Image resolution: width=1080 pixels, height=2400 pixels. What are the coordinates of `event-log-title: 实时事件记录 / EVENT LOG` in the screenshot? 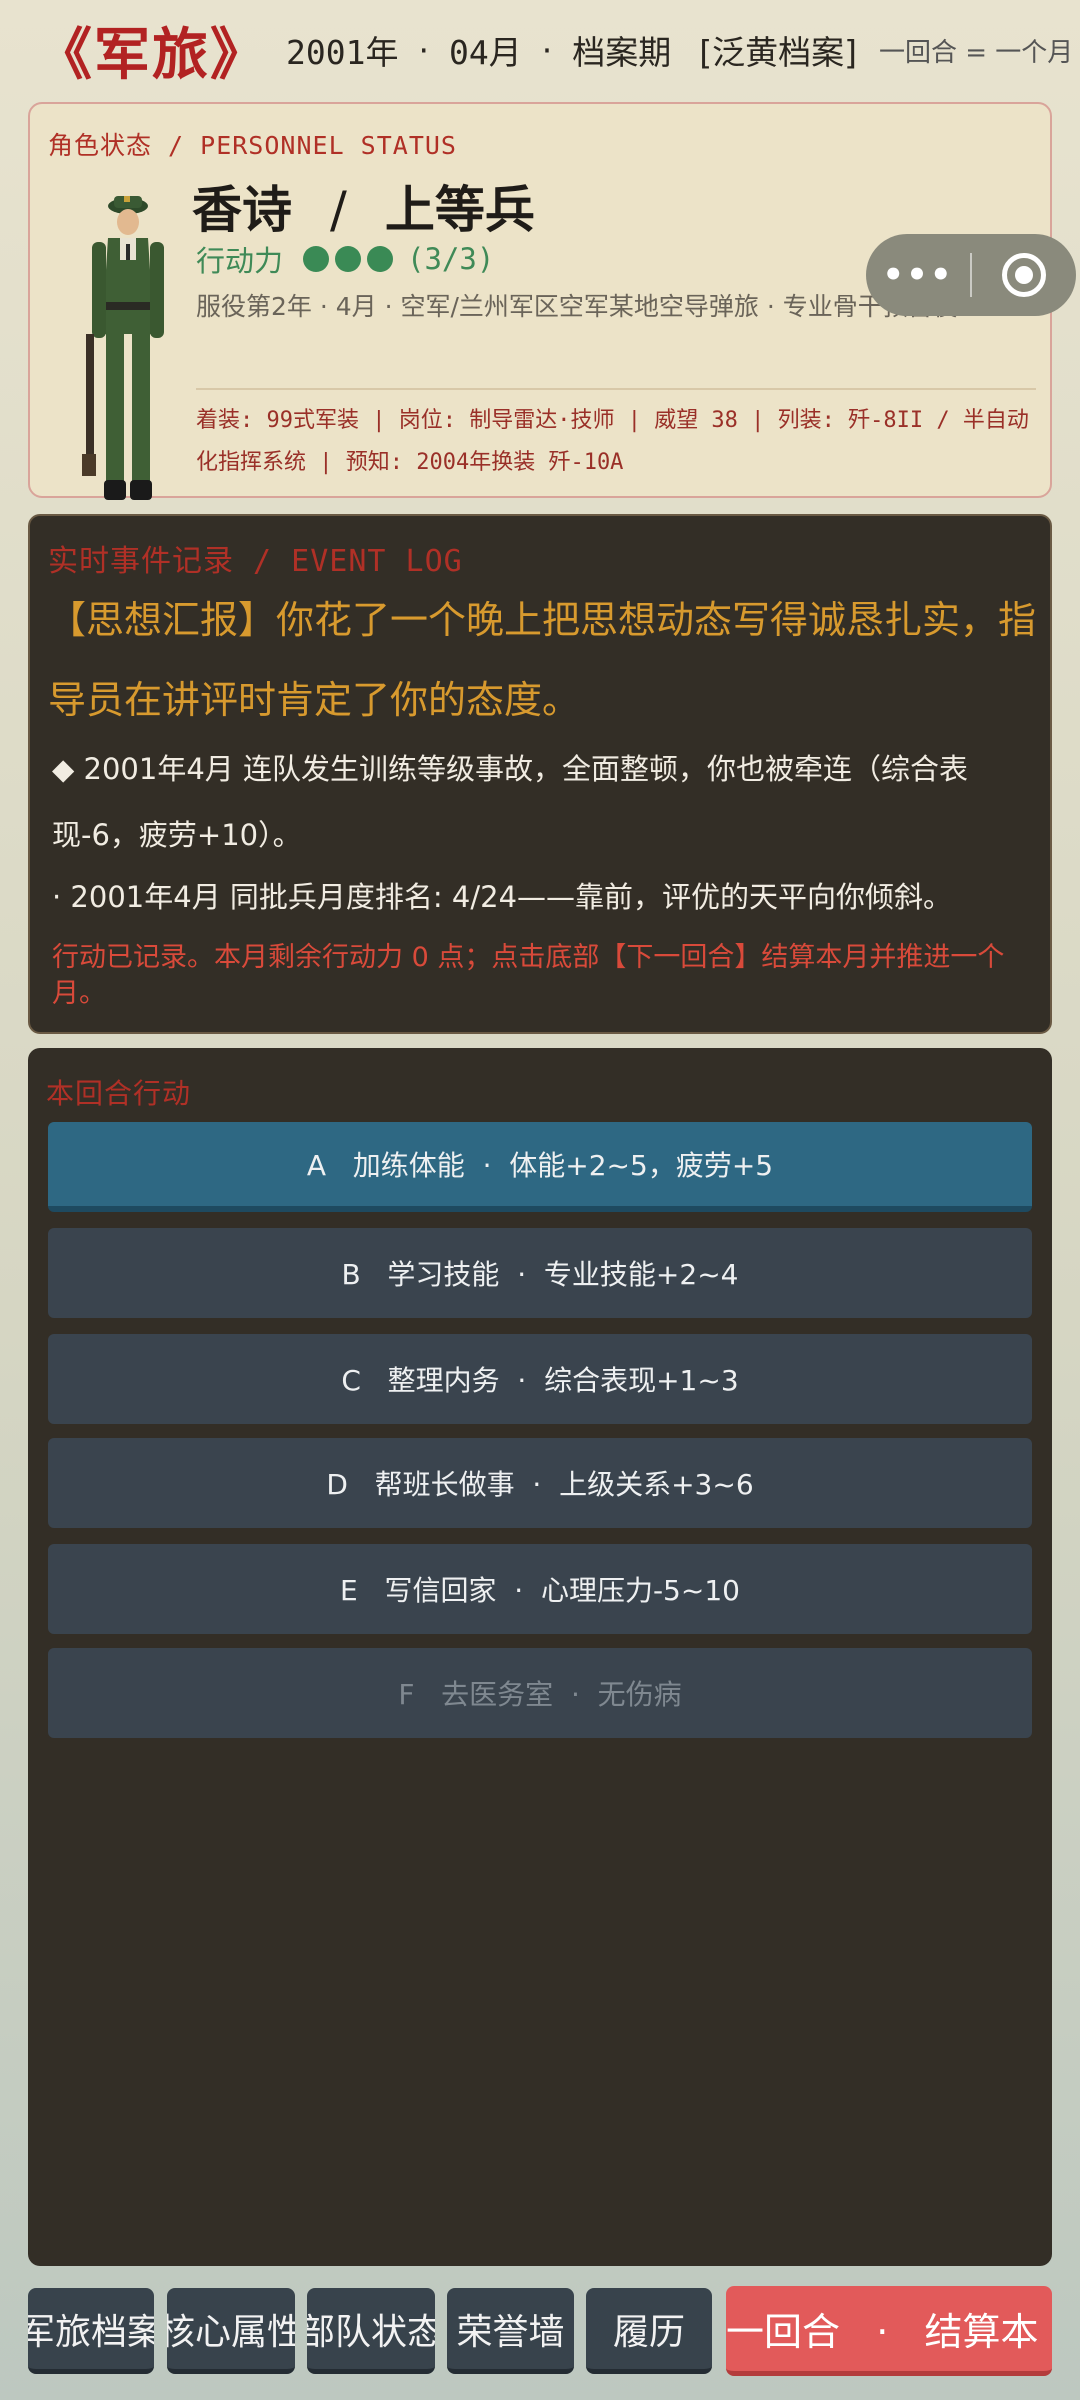 It's located at (255, 561).